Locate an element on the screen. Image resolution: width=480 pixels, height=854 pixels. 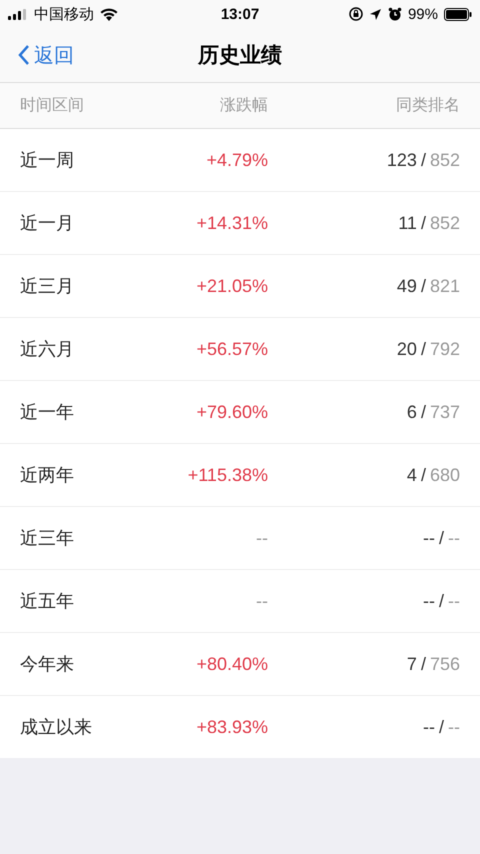
column-header: 时间区间 is located at coordinates (52, 105).